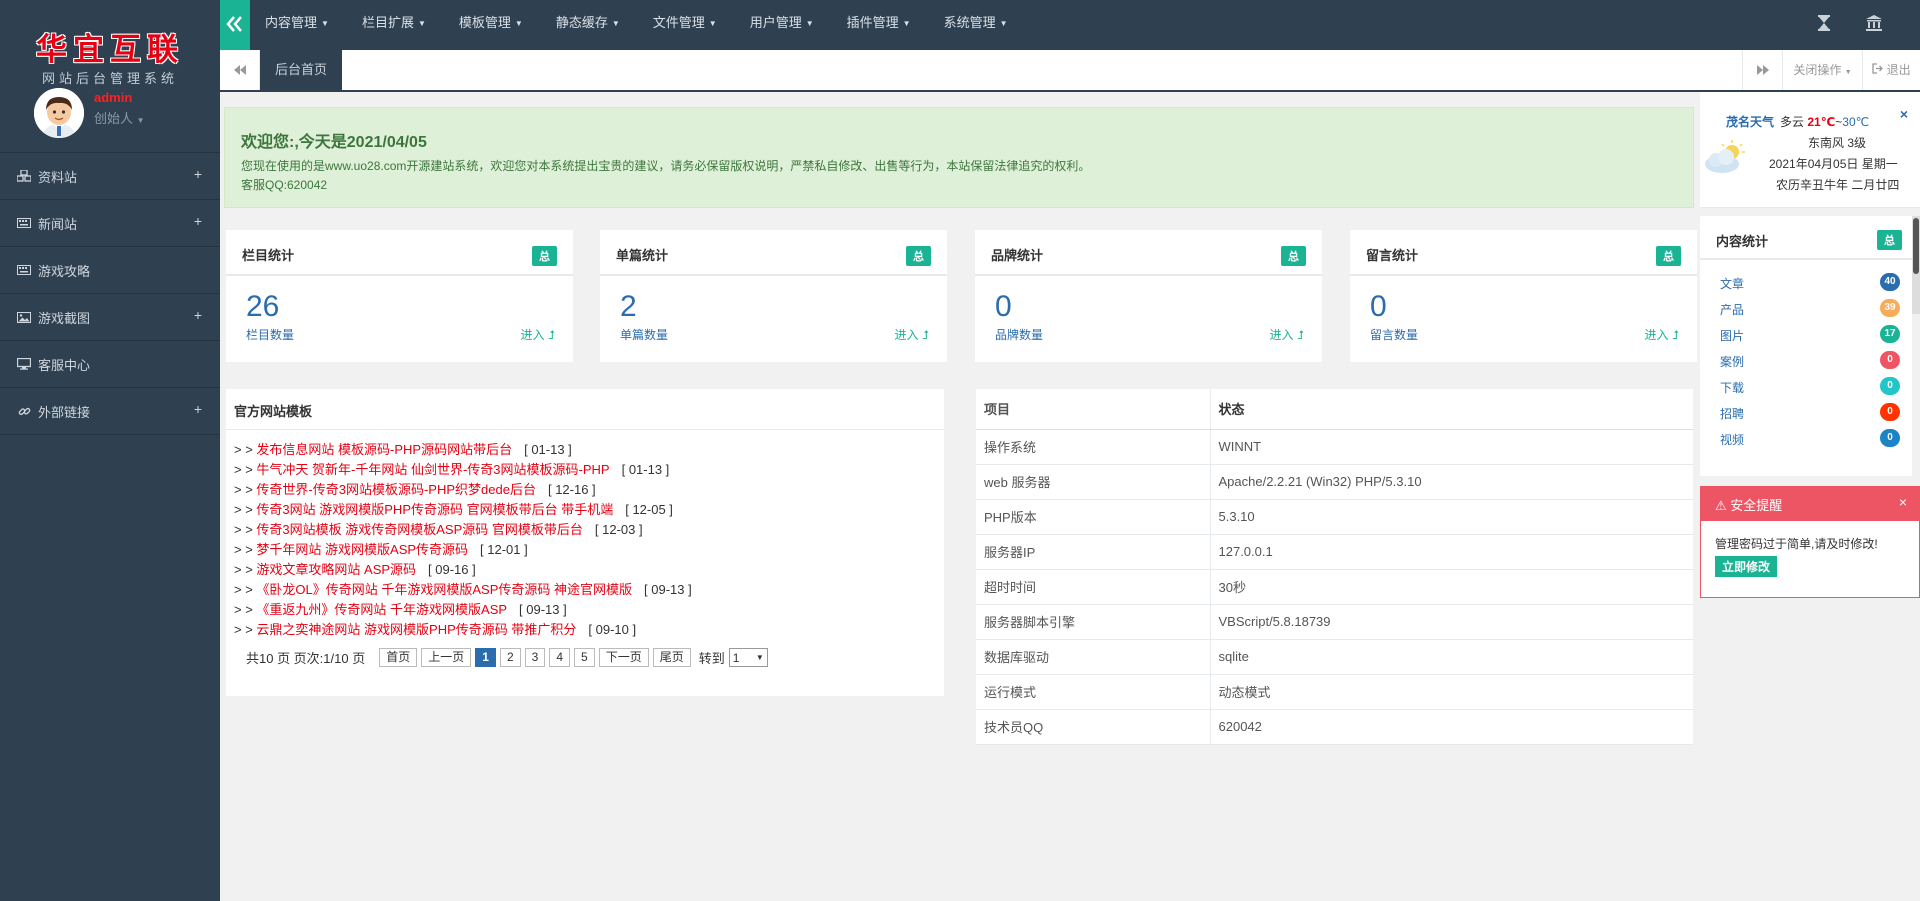 The height and width of the screenshot is (901, 1920). I want to click on content-stat-link: 案例, so click(1732, 361).